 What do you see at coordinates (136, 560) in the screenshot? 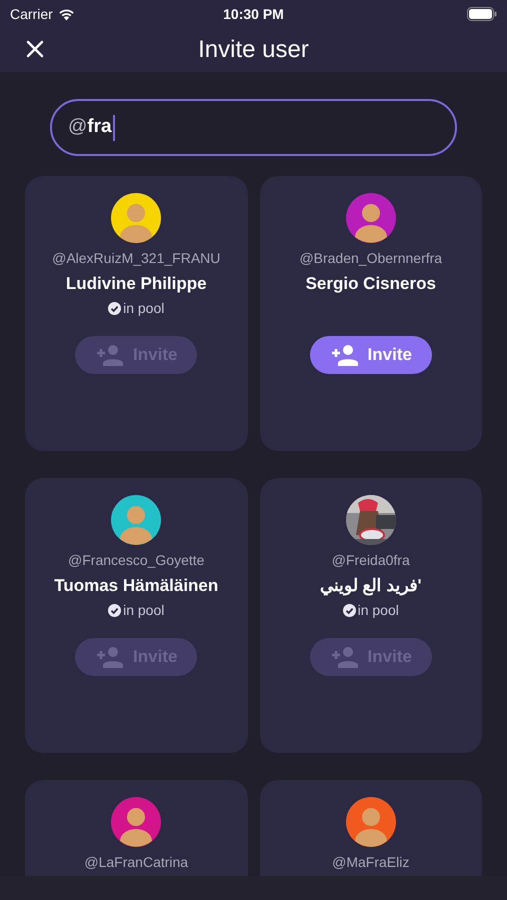
I see `username-text: @Francesco_Goyette` at bounding box center [136, 560].